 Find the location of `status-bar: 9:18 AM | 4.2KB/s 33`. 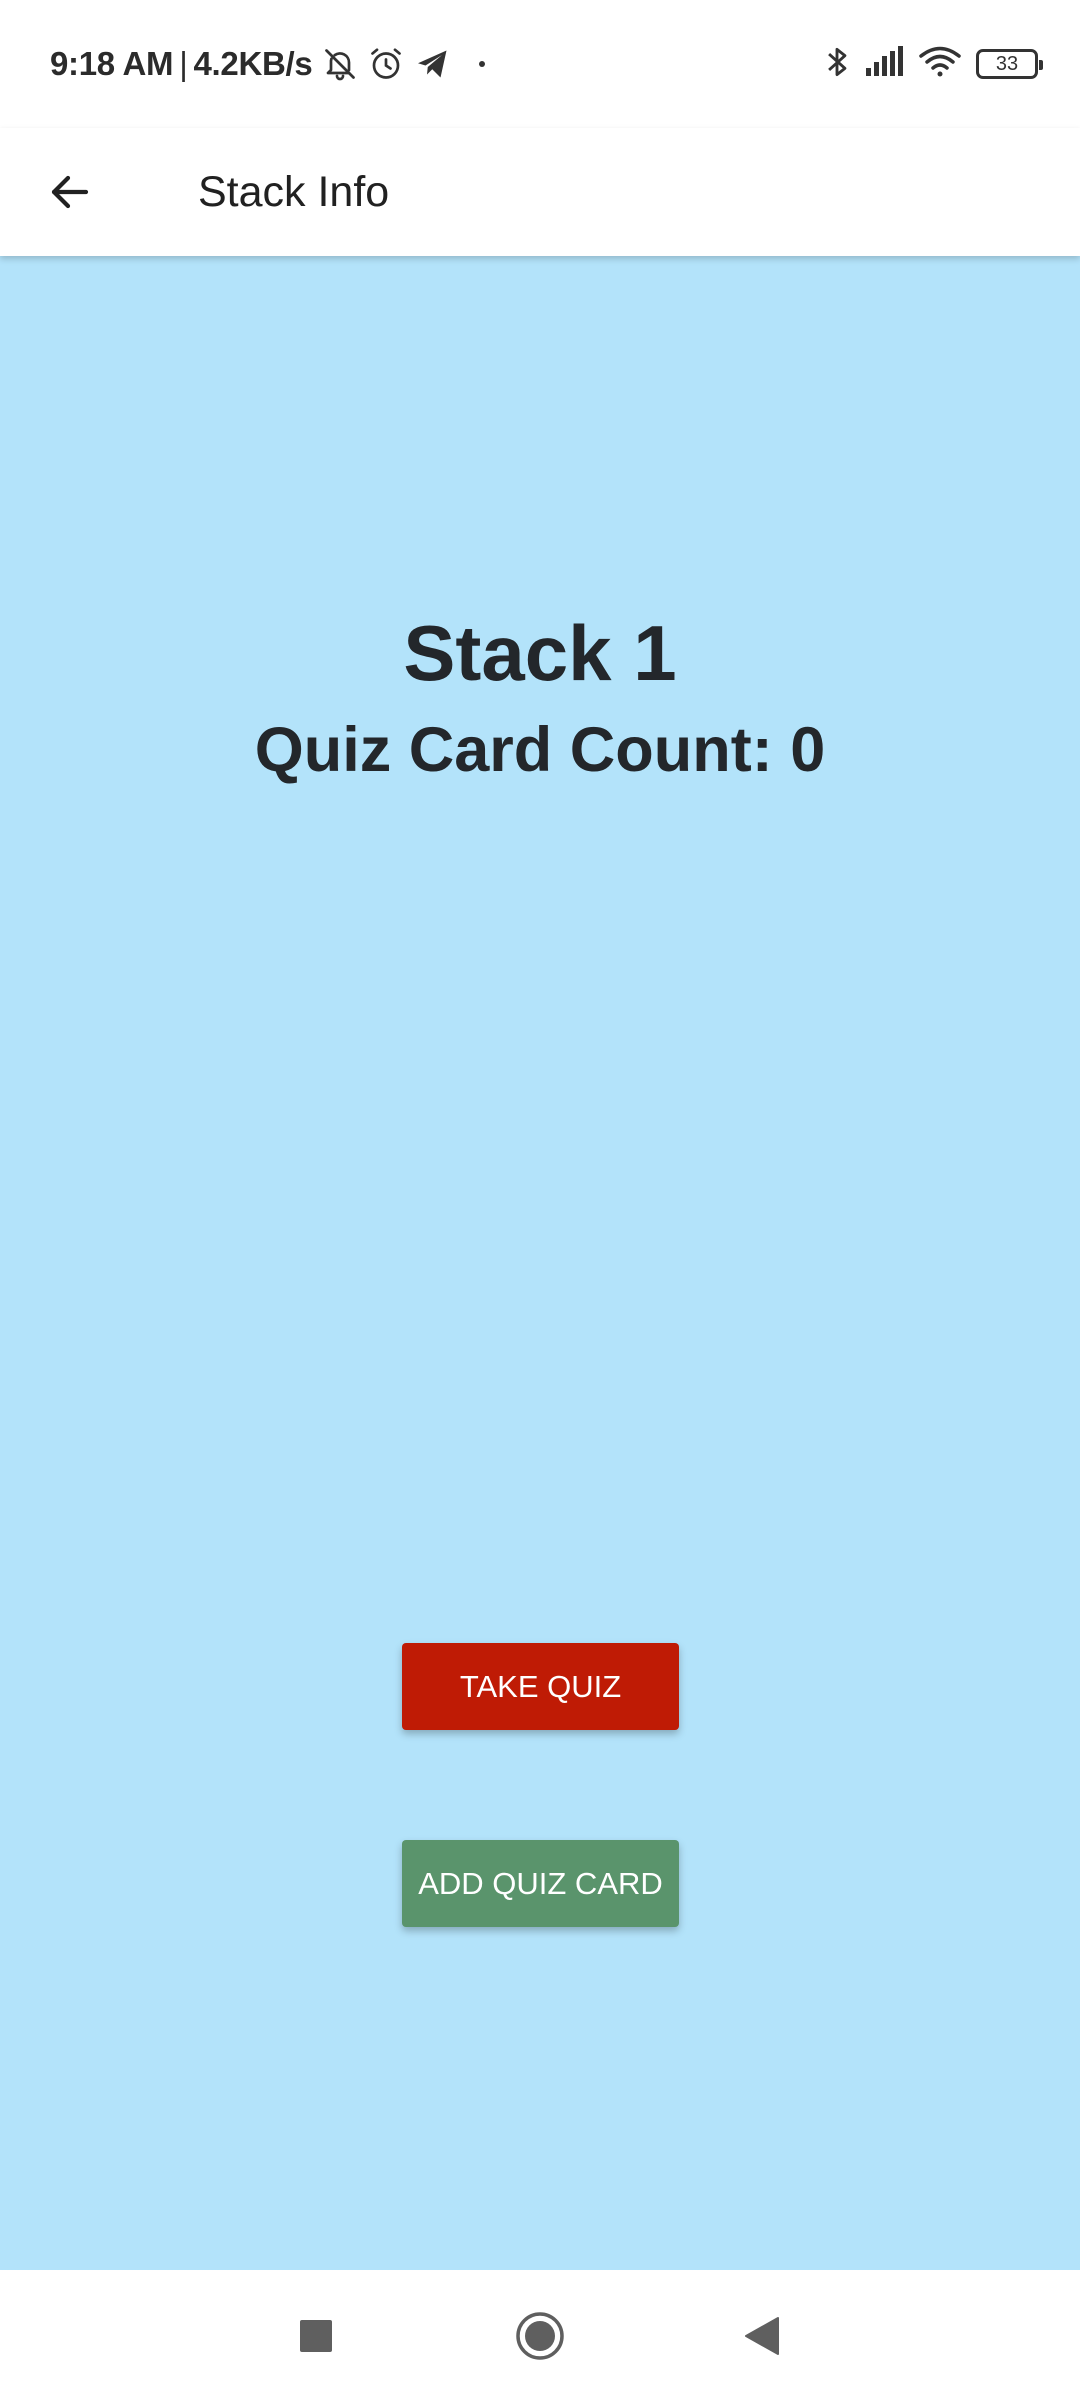

status-bar: 9:18 AM | 4.2KB/s 33 is located at coordinates (540, 64).